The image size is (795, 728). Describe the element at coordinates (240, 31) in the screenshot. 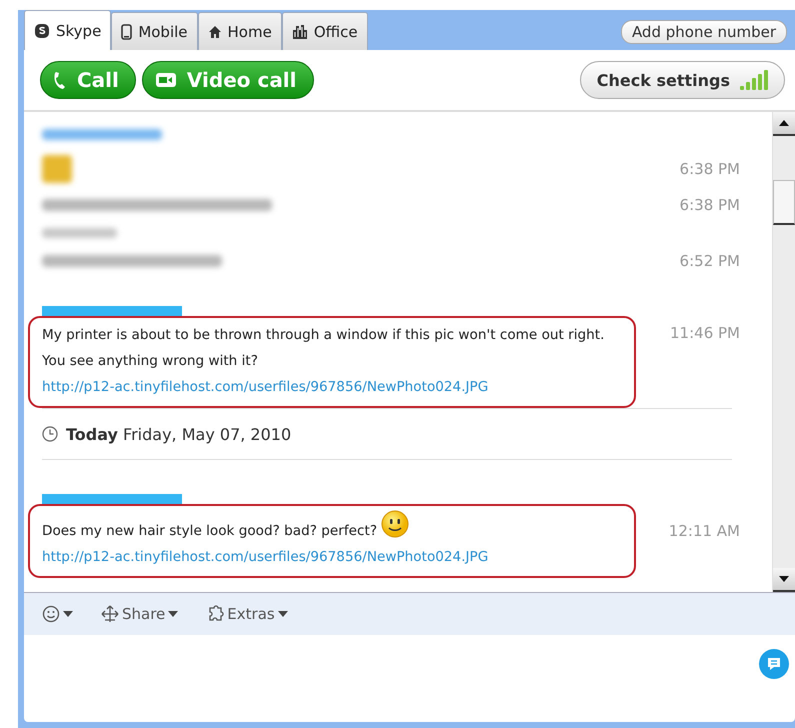

I see `tab: Home` at that location.